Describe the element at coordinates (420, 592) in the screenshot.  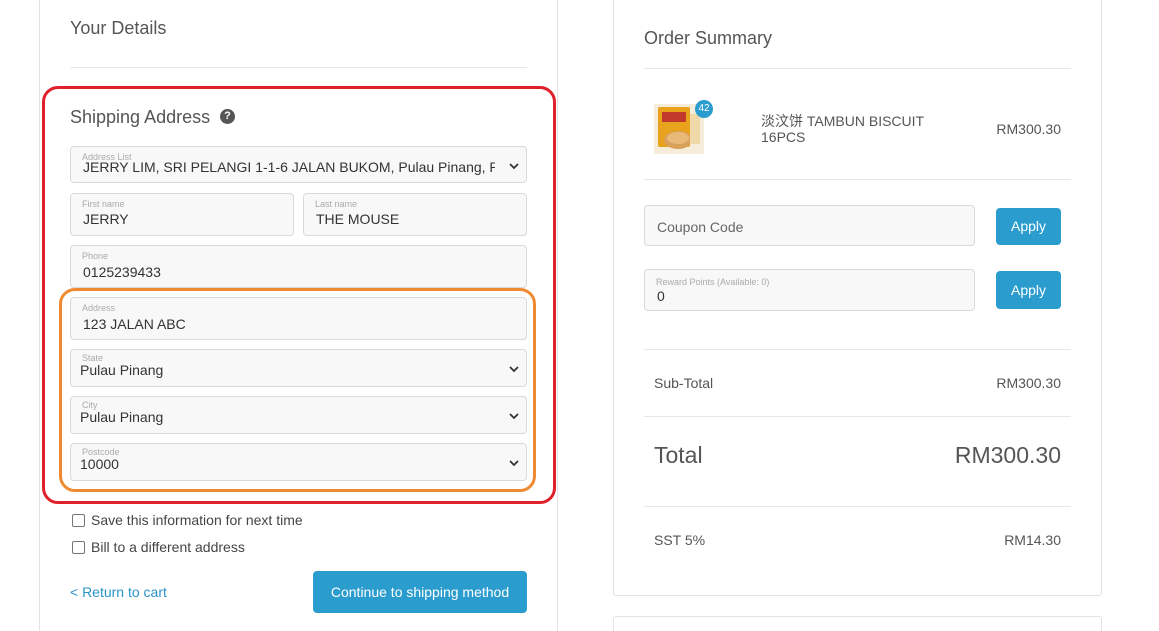
I see `continue-shipping-button: Continue to shipping method` at that location.